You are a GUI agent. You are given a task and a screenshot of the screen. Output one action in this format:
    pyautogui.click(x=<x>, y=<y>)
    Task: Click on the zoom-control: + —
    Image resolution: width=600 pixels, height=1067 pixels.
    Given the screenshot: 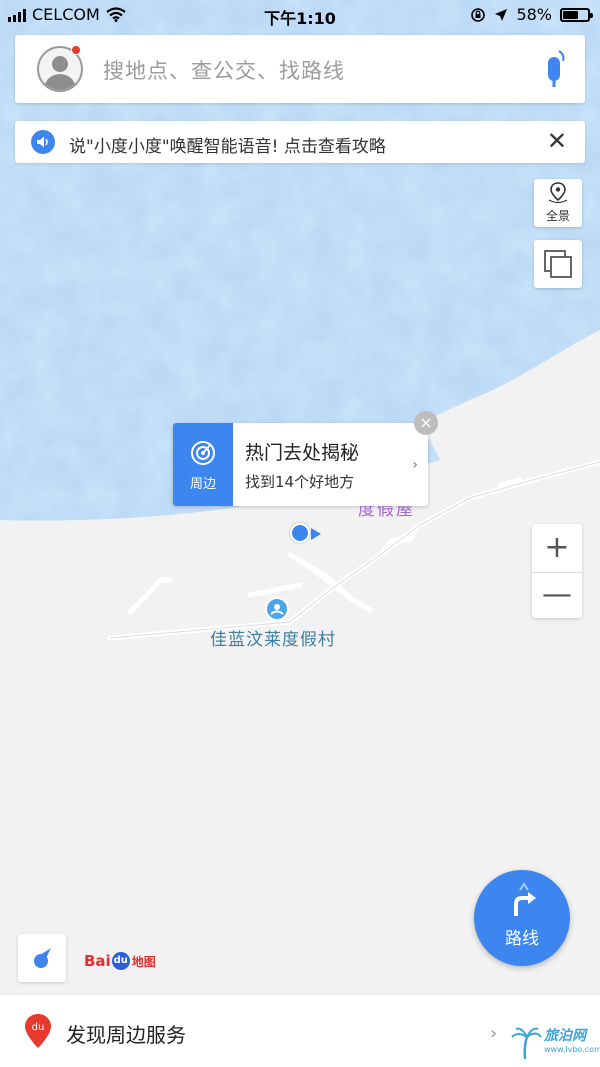 What is the action you would take?
    pyautogui.click(x=557, y=571)
    